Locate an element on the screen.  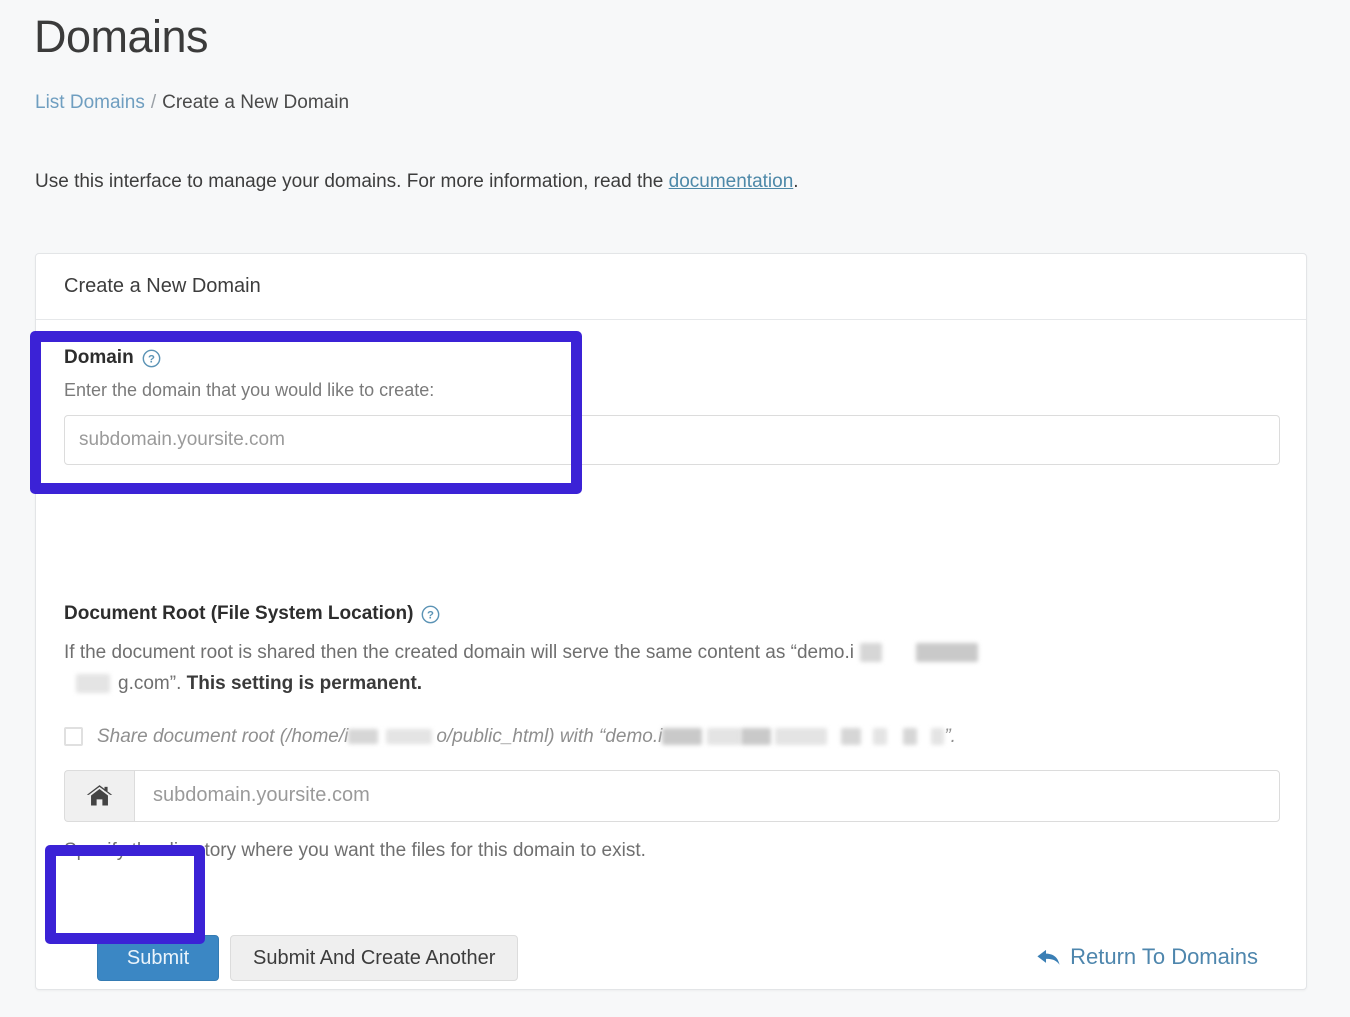
intro-text-after: . is located at coordinates (796, 181).